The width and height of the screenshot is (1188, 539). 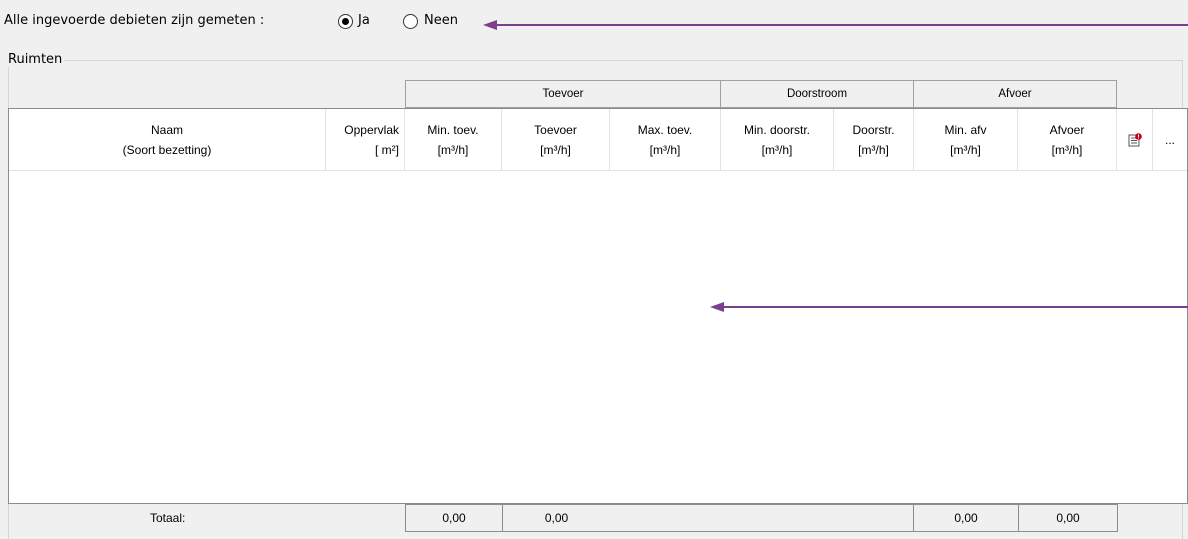 I want to click on column-header-max-toev-line2: [m³/h], so click(x=665, y=149).